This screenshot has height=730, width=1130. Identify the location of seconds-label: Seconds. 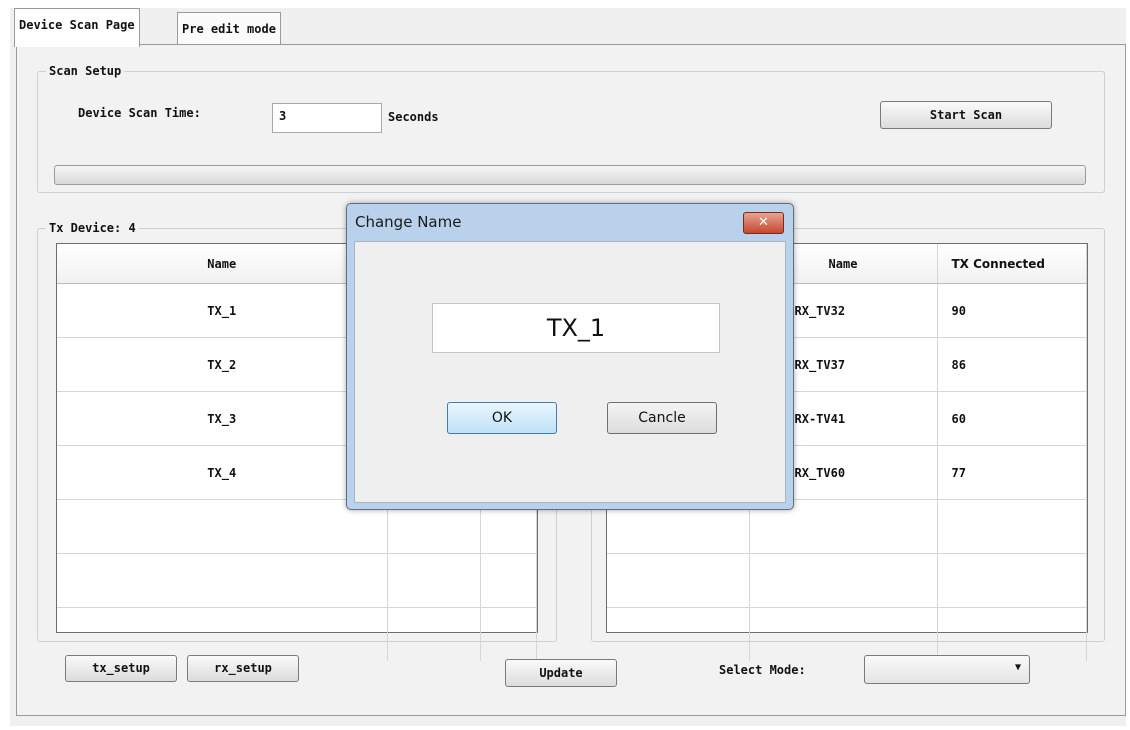
(413, 117).